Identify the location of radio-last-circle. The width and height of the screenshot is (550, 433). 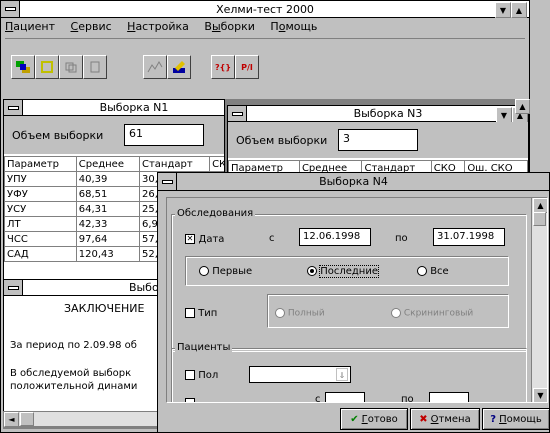
(312, 271).